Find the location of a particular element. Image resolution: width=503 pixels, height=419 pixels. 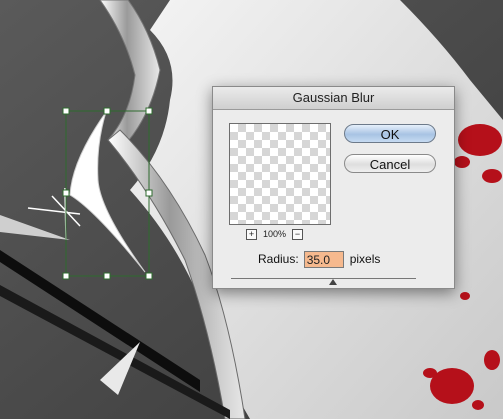

zoom-in-icon: + is located at coordinates (251, 234).